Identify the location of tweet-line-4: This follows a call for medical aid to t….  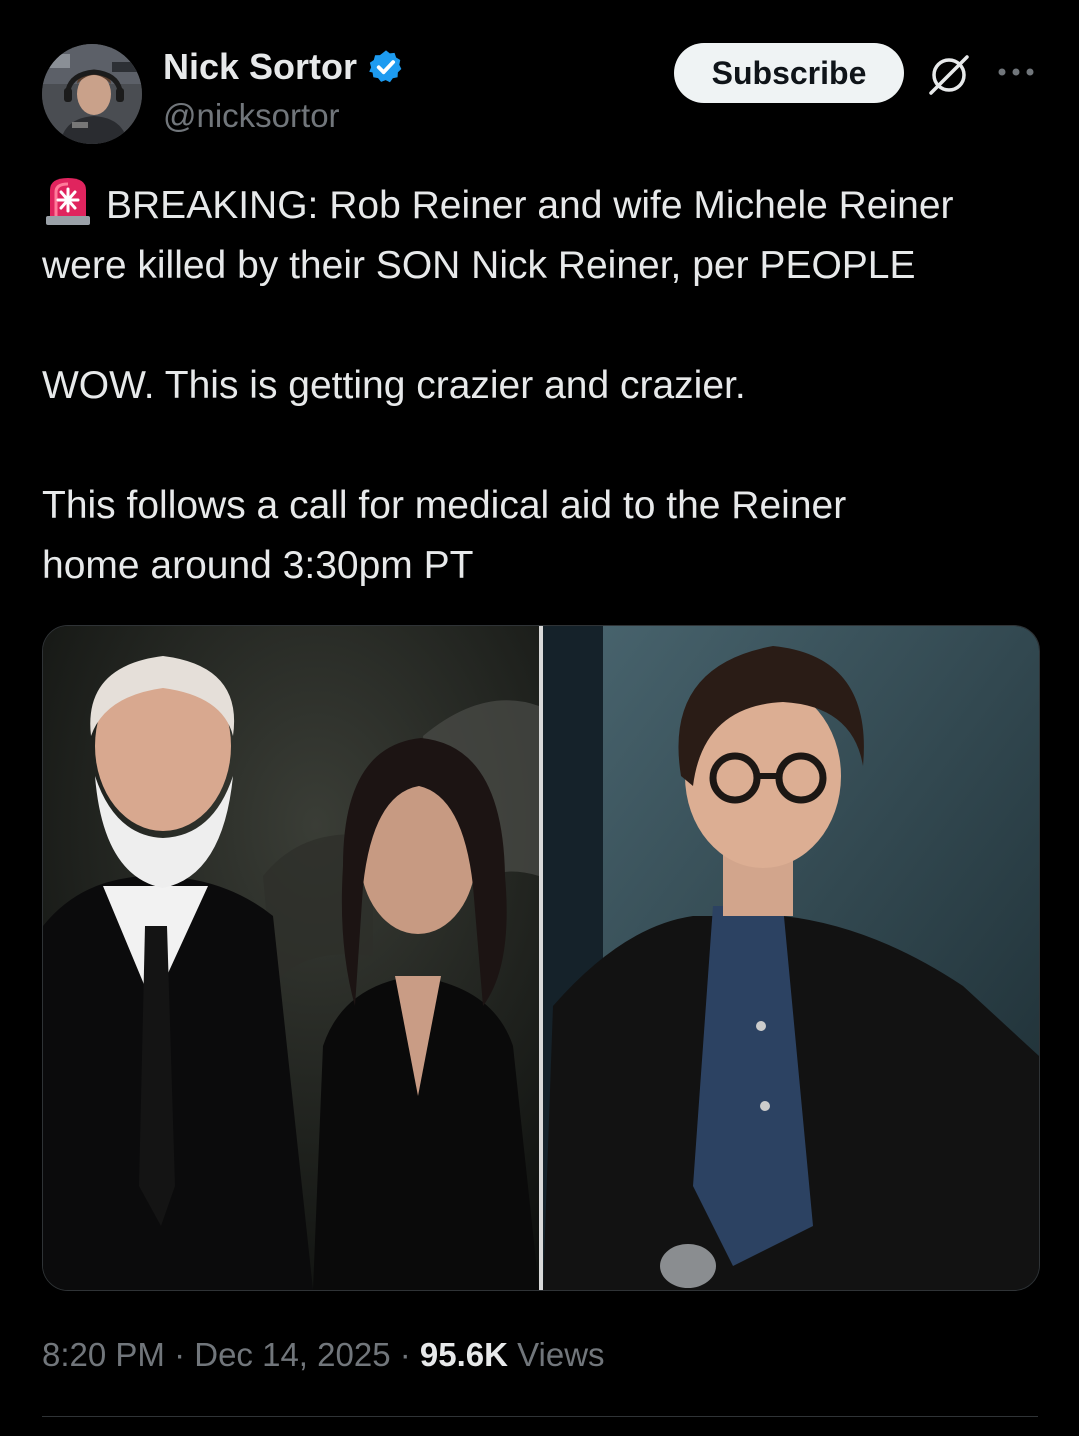
(444, 505).